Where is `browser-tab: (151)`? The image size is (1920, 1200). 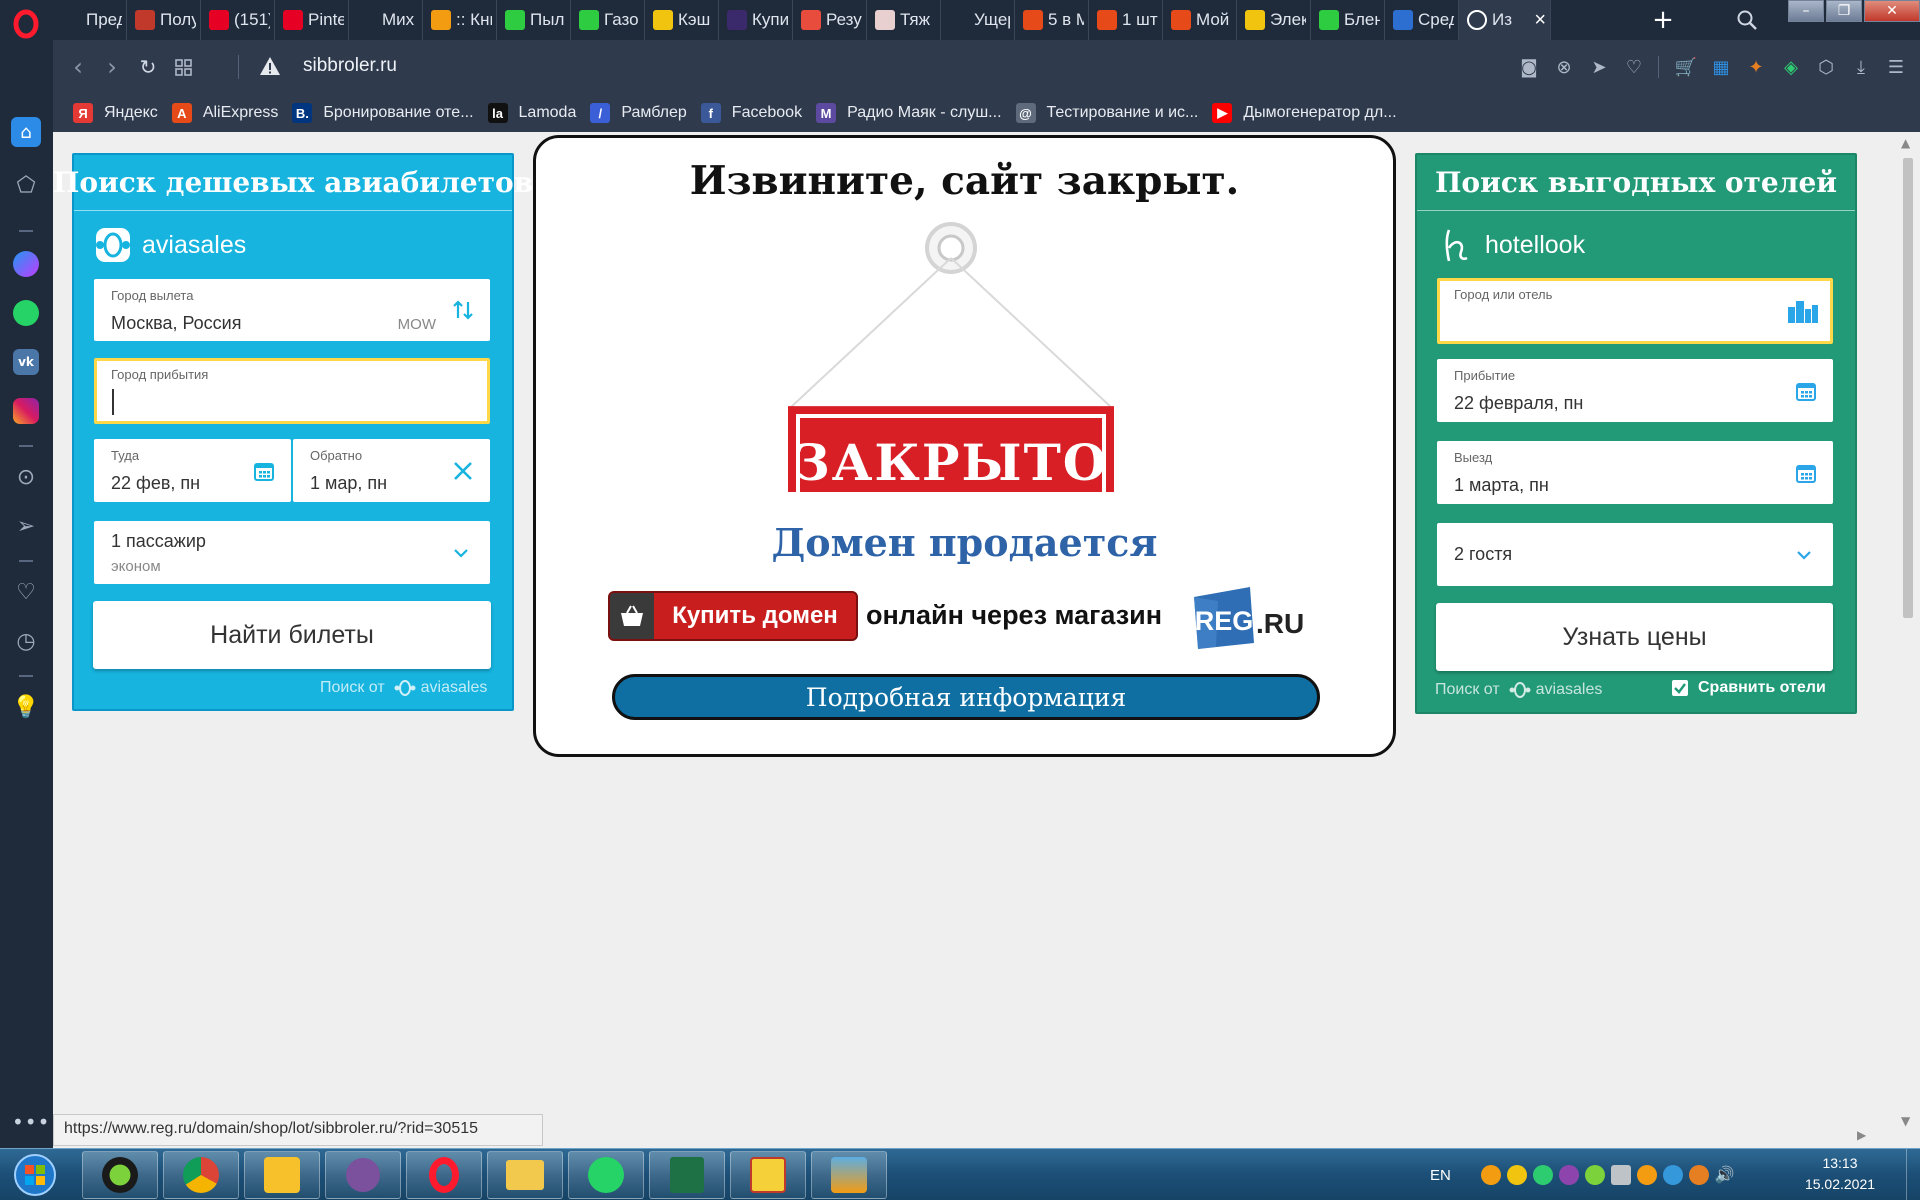
browser-tab: (151) is located at coordinates (238, 20).